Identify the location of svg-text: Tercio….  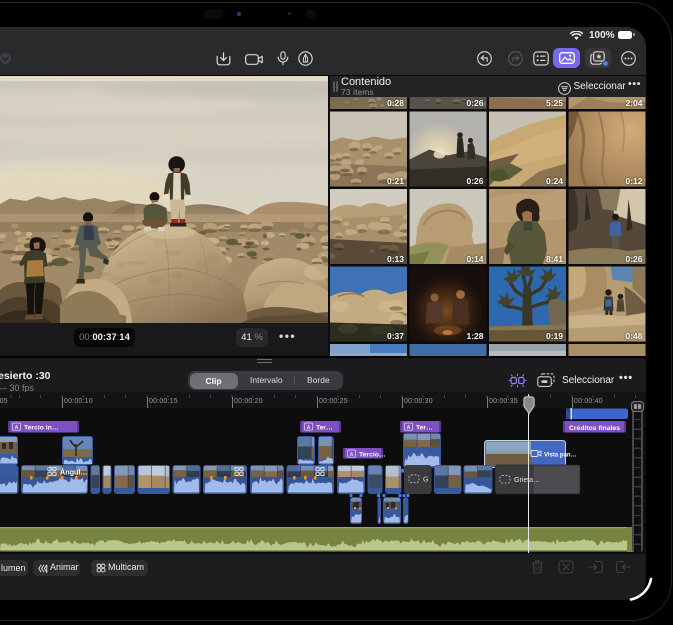
(372, 454).